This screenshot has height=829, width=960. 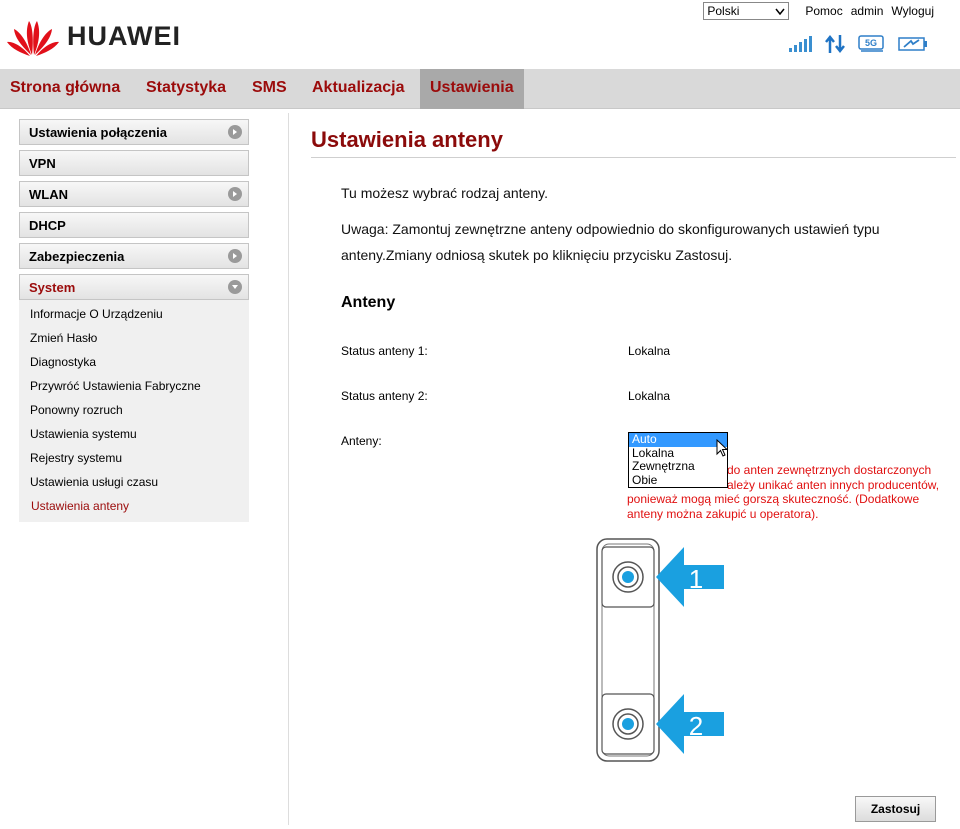 What do you see at coordinates (134, 225) in the screenshot?
I see `sidebar-item-dhcp: DHCP` at bounding box center [134, 225].